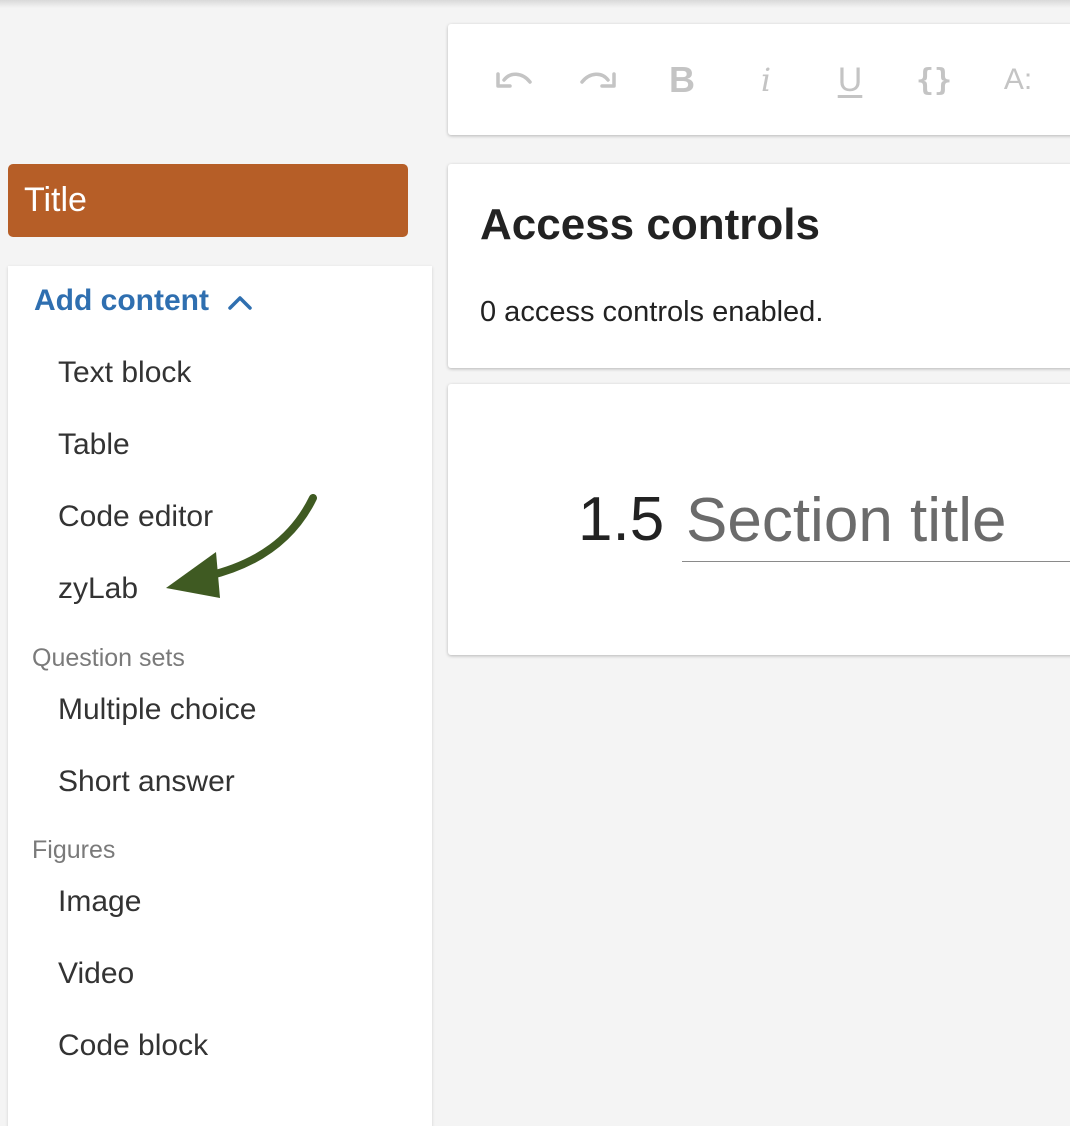 Image resolution: width=1070 pixels, height=1126 pixels. I want to click on menu-item-text-block: Text block, so click(124, 373).